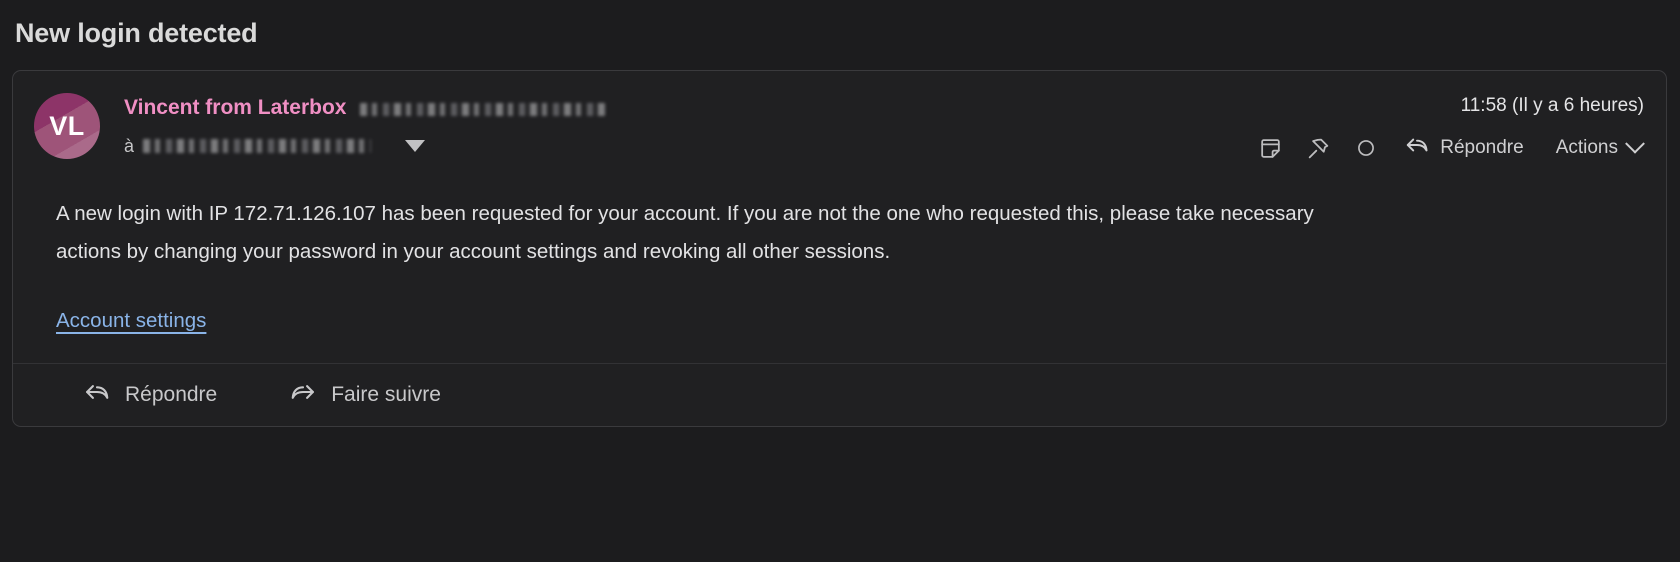 The width and height of the screenshot is (1680, 562). What do you see at coordinates (386, 395) in the screenshot?
I see `forward-footer-label: Faire suivre` at bounding box center [386, 395].